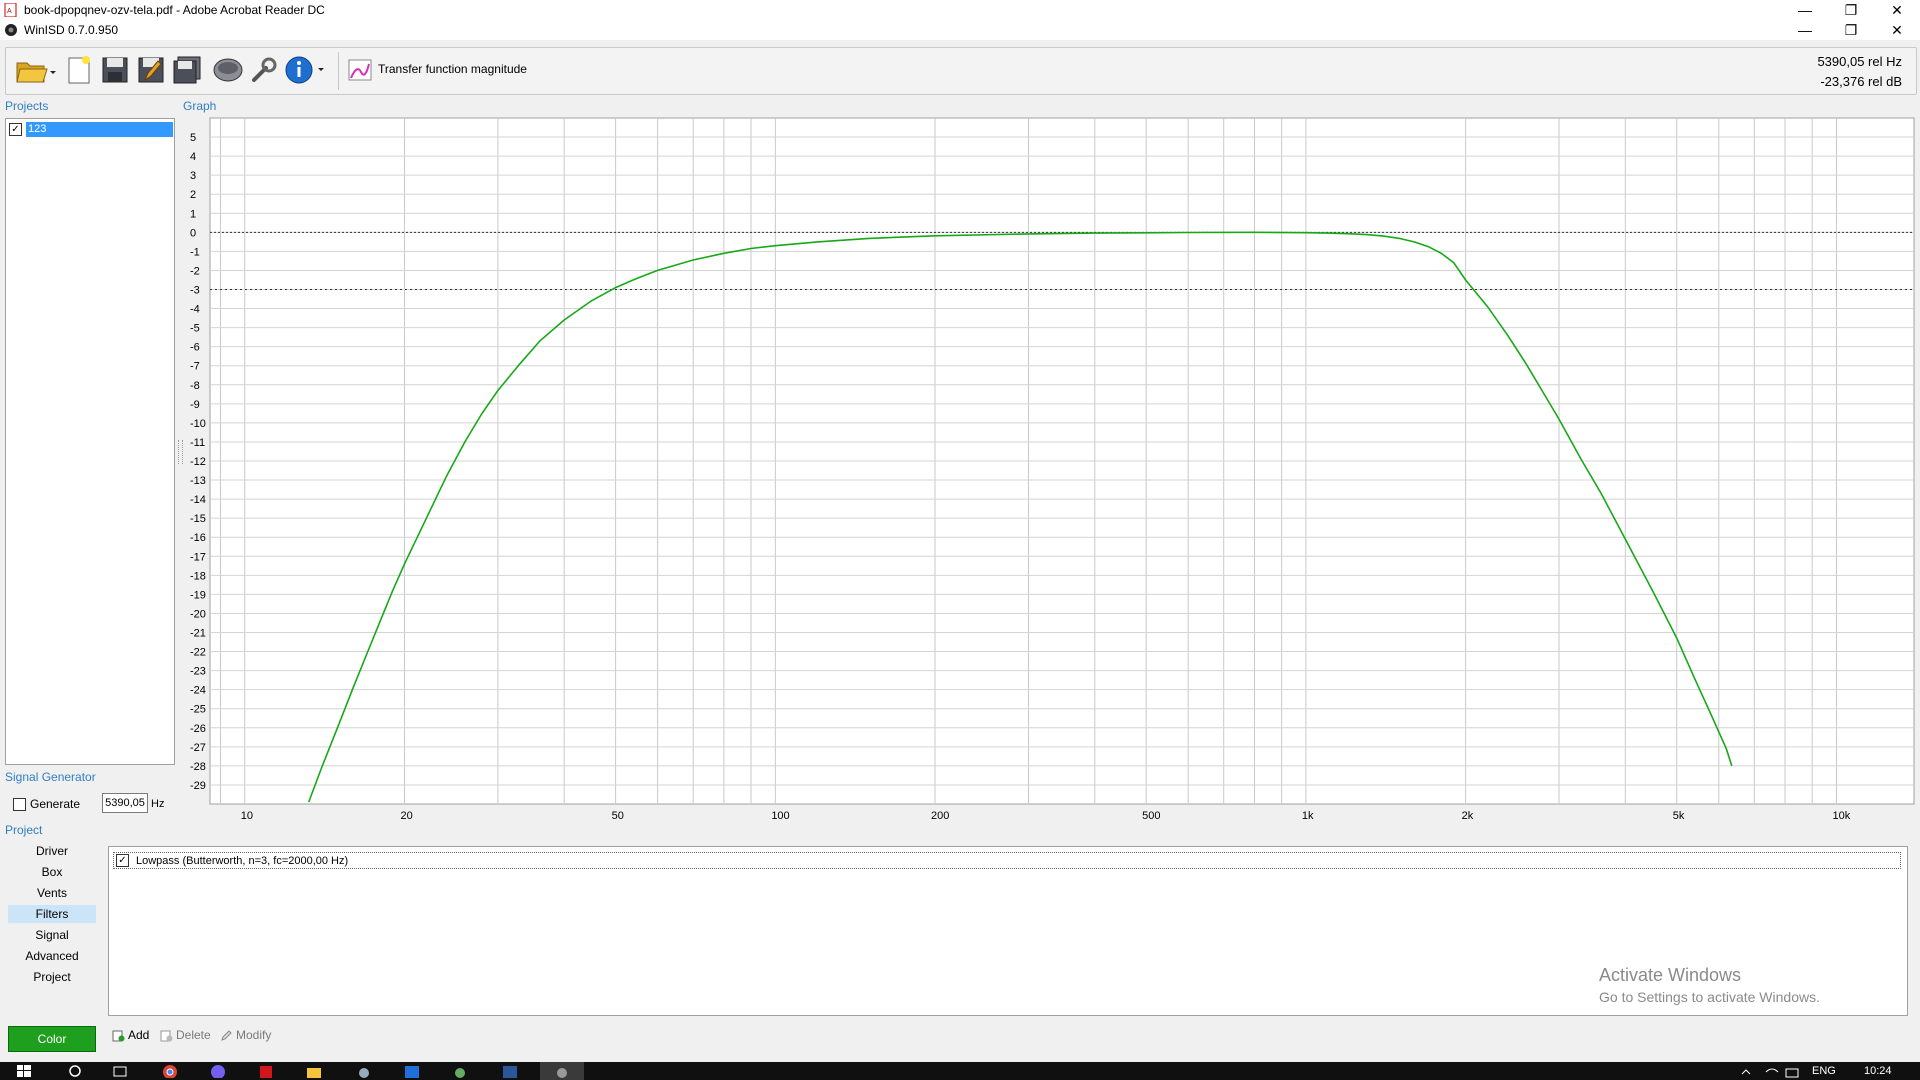  Describe the element at coordinates (360, 70) in the screenshot. I see `graph-type-button` at that location.